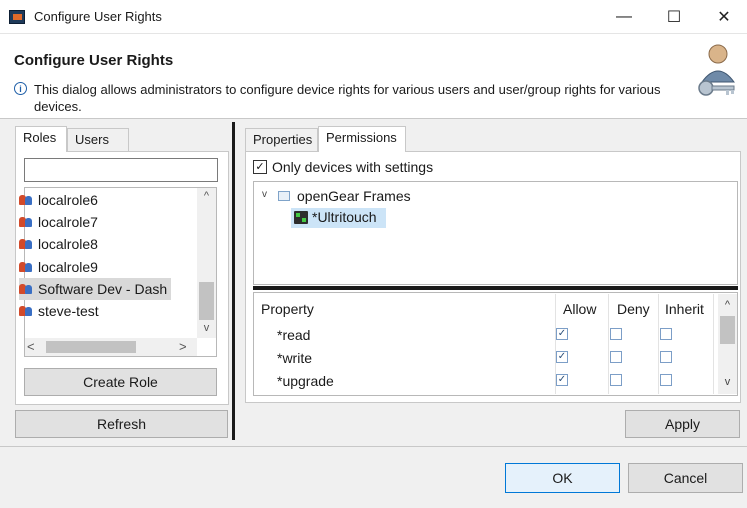 Image resolution: width=747 pixels, height=508 pixels. I want to click on column-header-allow: Allow, so click(579, 309).